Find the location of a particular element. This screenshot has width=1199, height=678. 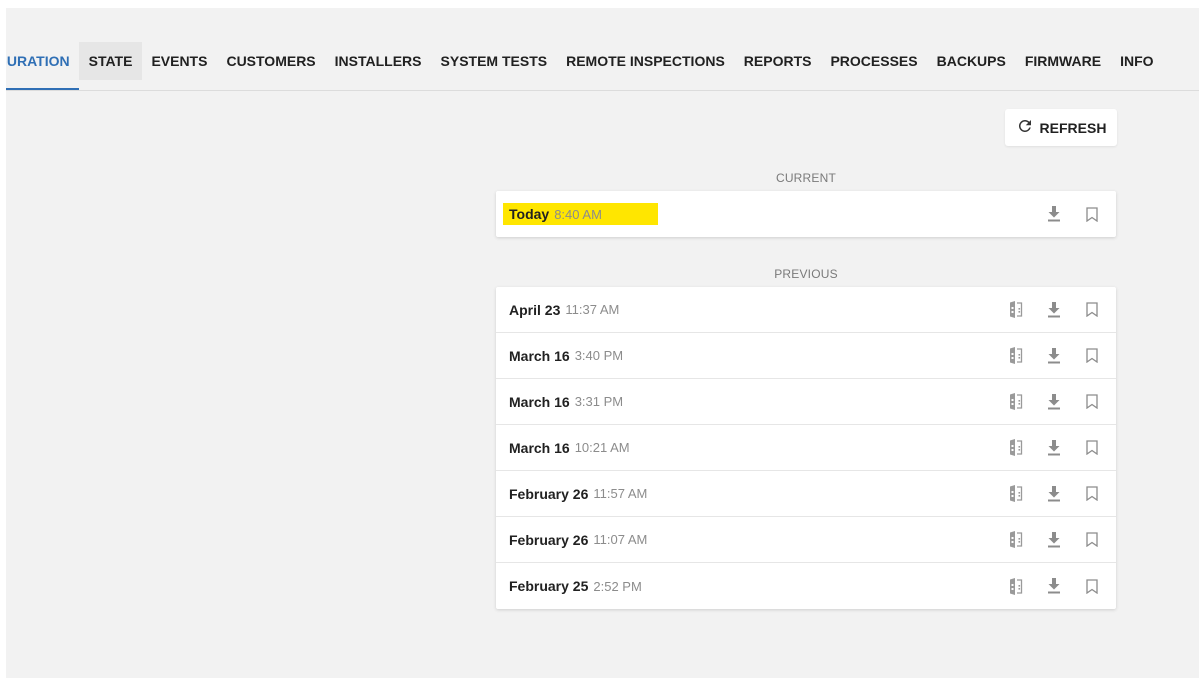

backup-time: 8:40 AM is located at coordinates (578, 214).